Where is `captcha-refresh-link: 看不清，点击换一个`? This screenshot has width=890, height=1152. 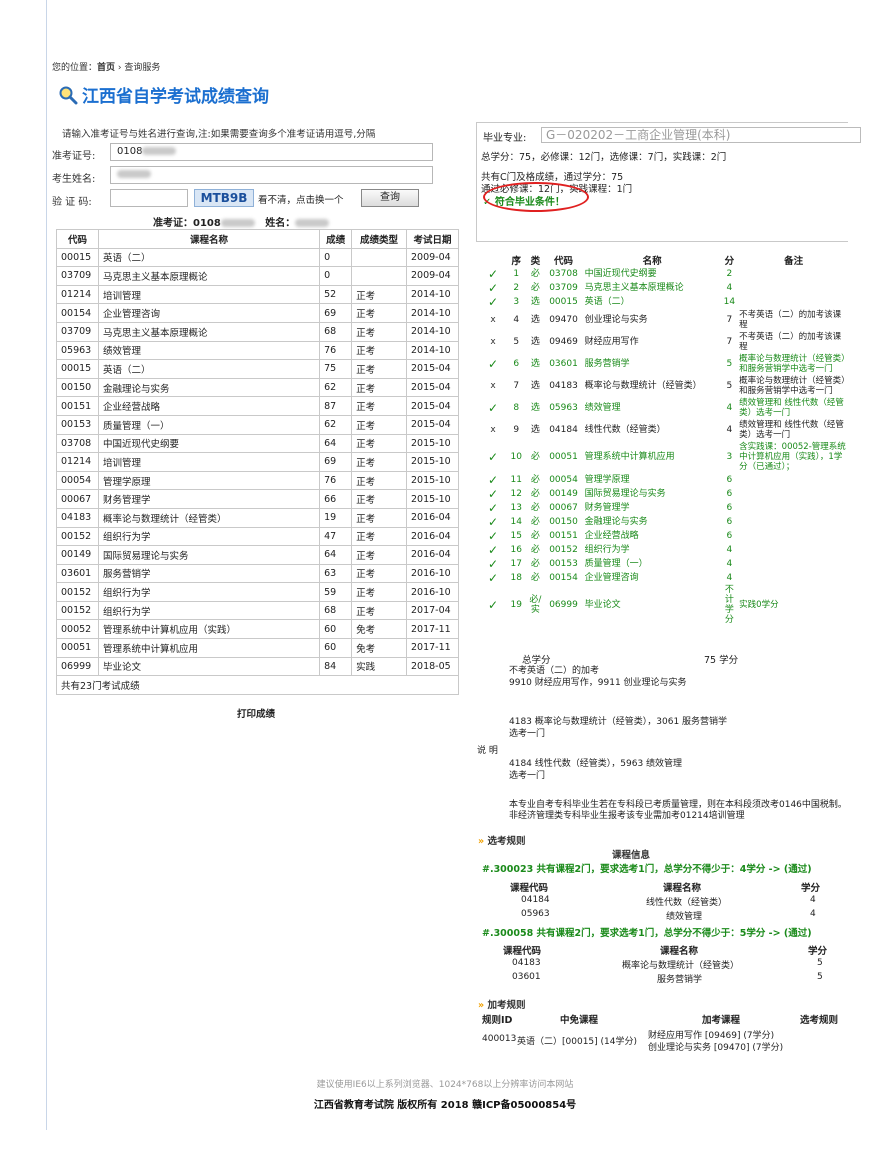
captcha-refresh-link: 看不清，点击换一个 is located at coordinates (301, 199).